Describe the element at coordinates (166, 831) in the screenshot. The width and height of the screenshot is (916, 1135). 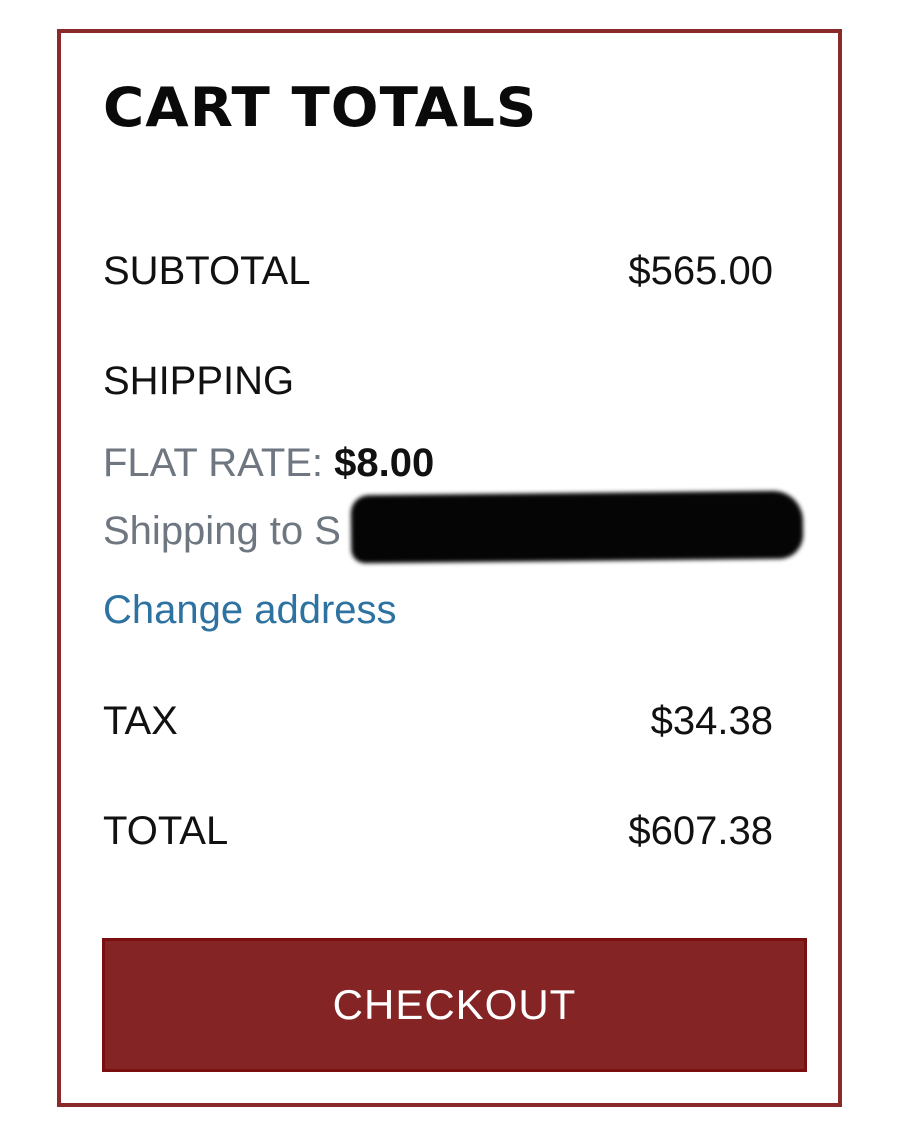
I see `total-label: TOTAL` at that location.